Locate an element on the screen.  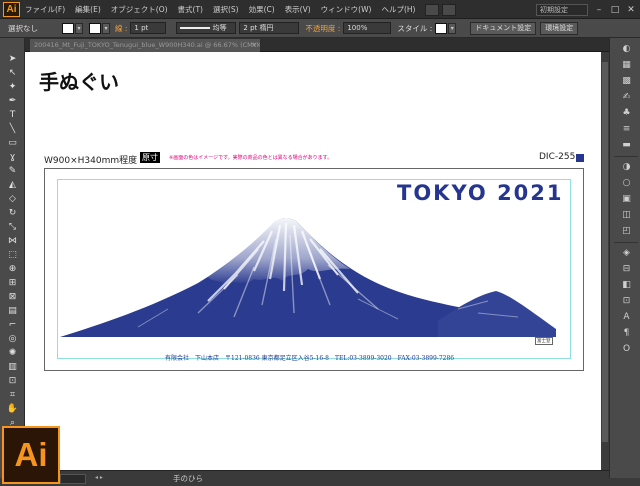
stroke-profile-label: 均等 is located at coordinates (219, 28).